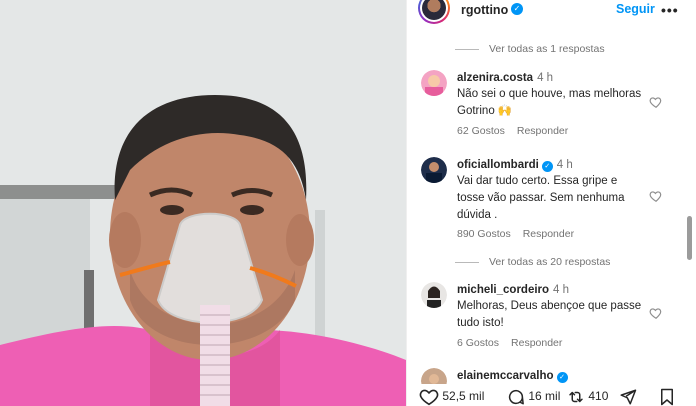 The width and height of the screenshot is (696, 406). I want to click on commenter-username: micheli_cordeiro 4 h, so click(513, 290).